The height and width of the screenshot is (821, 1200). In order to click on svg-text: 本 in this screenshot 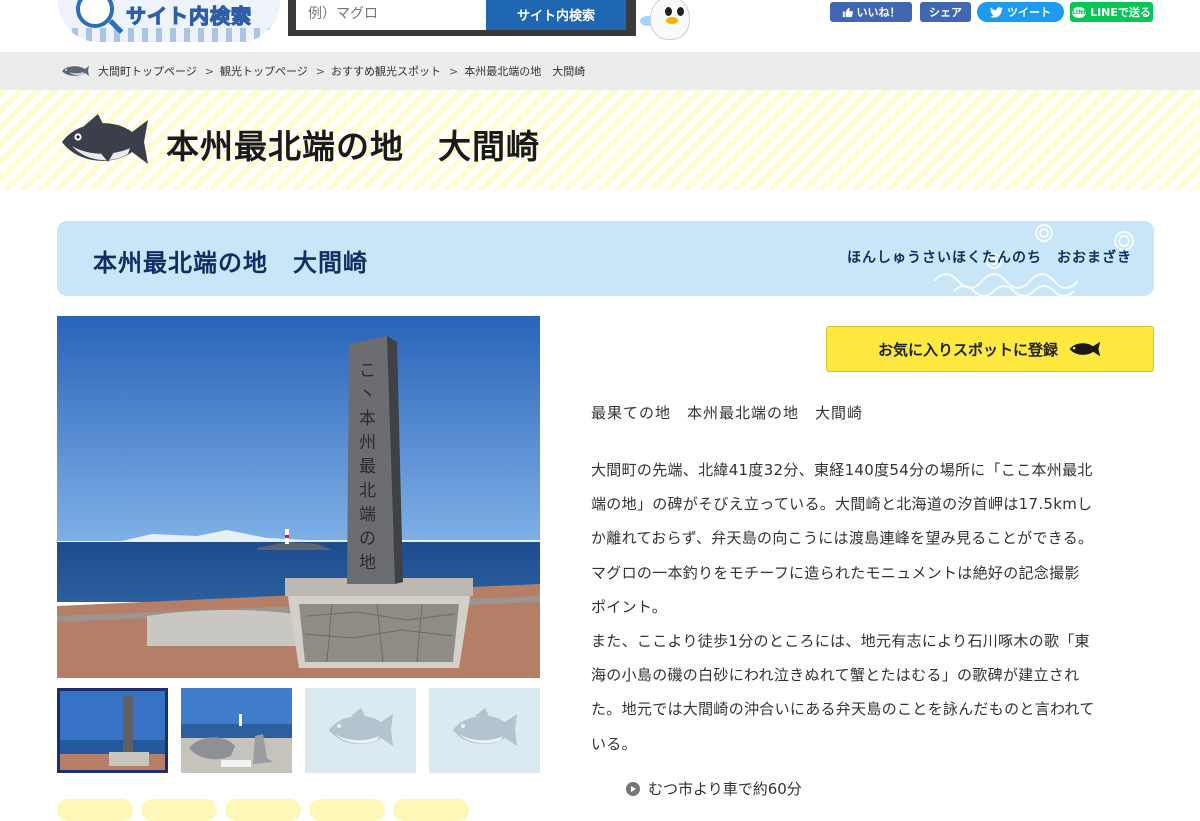, I will do `click(367, 419)`.